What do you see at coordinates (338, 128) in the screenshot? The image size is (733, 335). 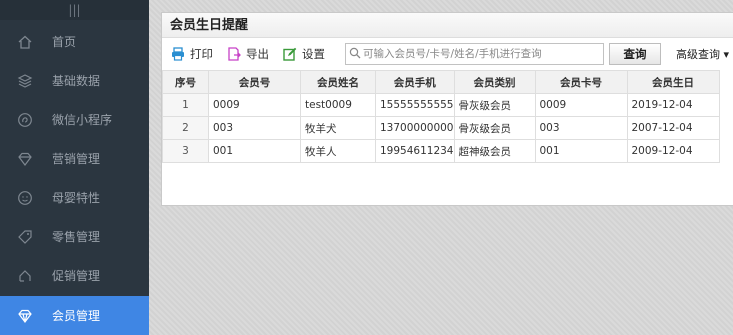 I see `member-name: 牧羊犬` at bounding box center [338, 128].